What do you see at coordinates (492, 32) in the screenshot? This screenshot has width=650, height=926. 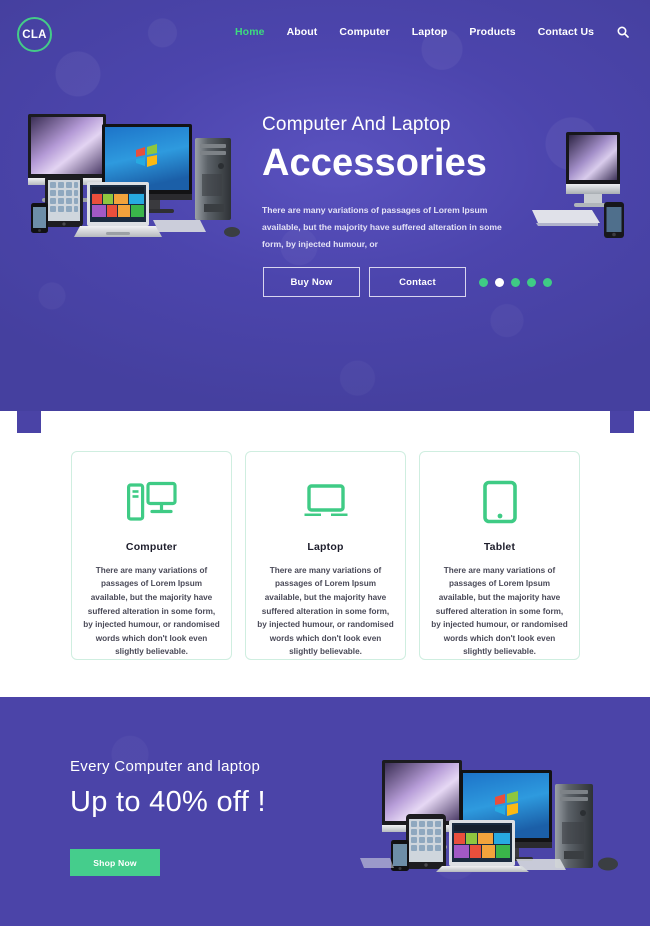 I see `nav-item-products: Products` at bounding box center [492, 32].